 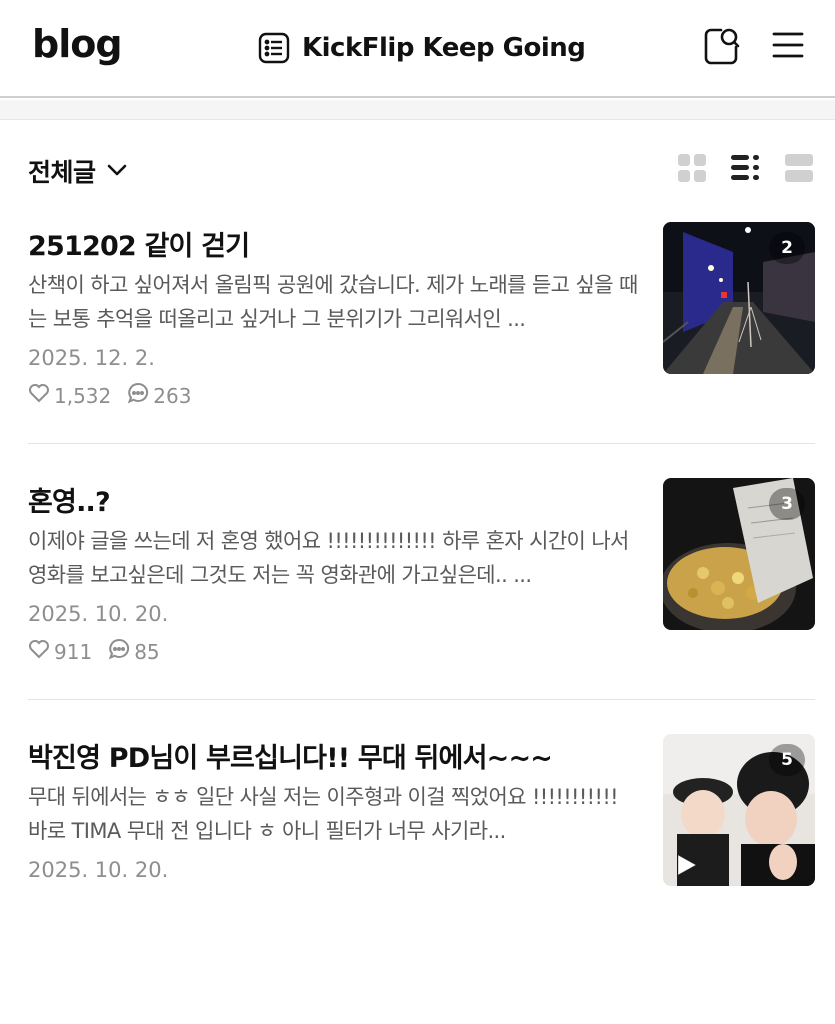 What do you see at coordinates (172, 395) in the screenshot?
I see `comment-count-value: 263` at bounding box center [172, 395].